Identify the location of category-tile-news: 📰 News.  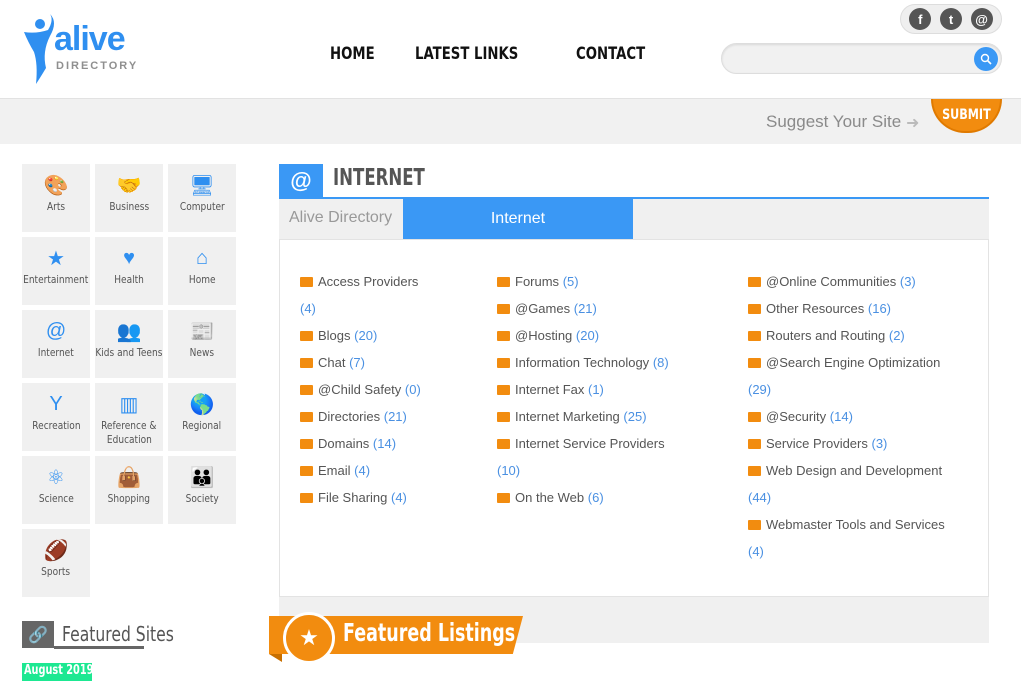
(202, 344).